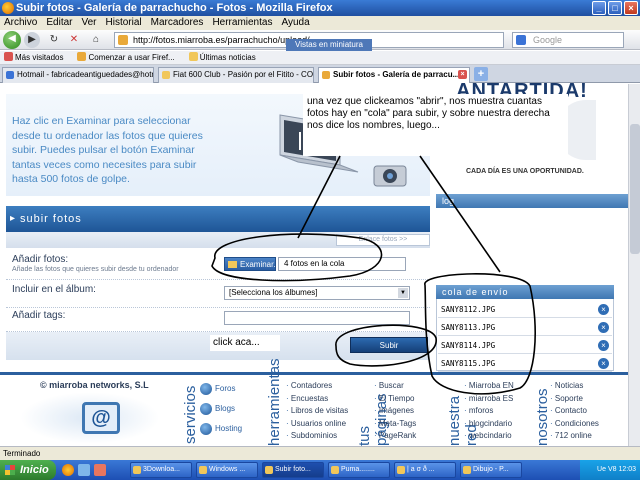 Image resolution: width=640 pixels, height=480 pixels. Describe the element at coordinates (40, 259) in the screenshot. I see `add-photos-label: Añadir fotos:` at that location.